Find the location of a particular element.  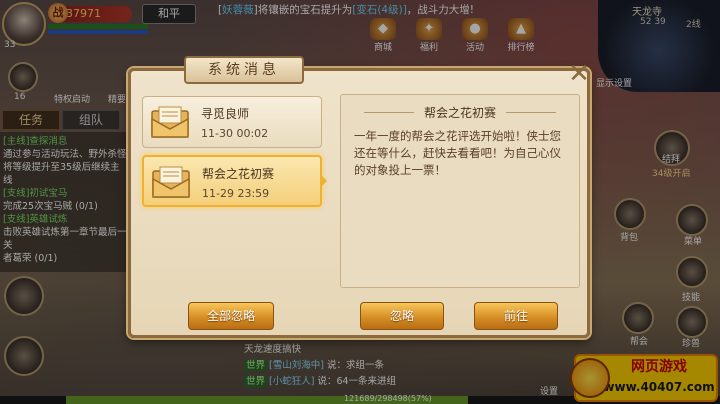

dialog-title: 系统消息 is located at coordinates (244, 70).